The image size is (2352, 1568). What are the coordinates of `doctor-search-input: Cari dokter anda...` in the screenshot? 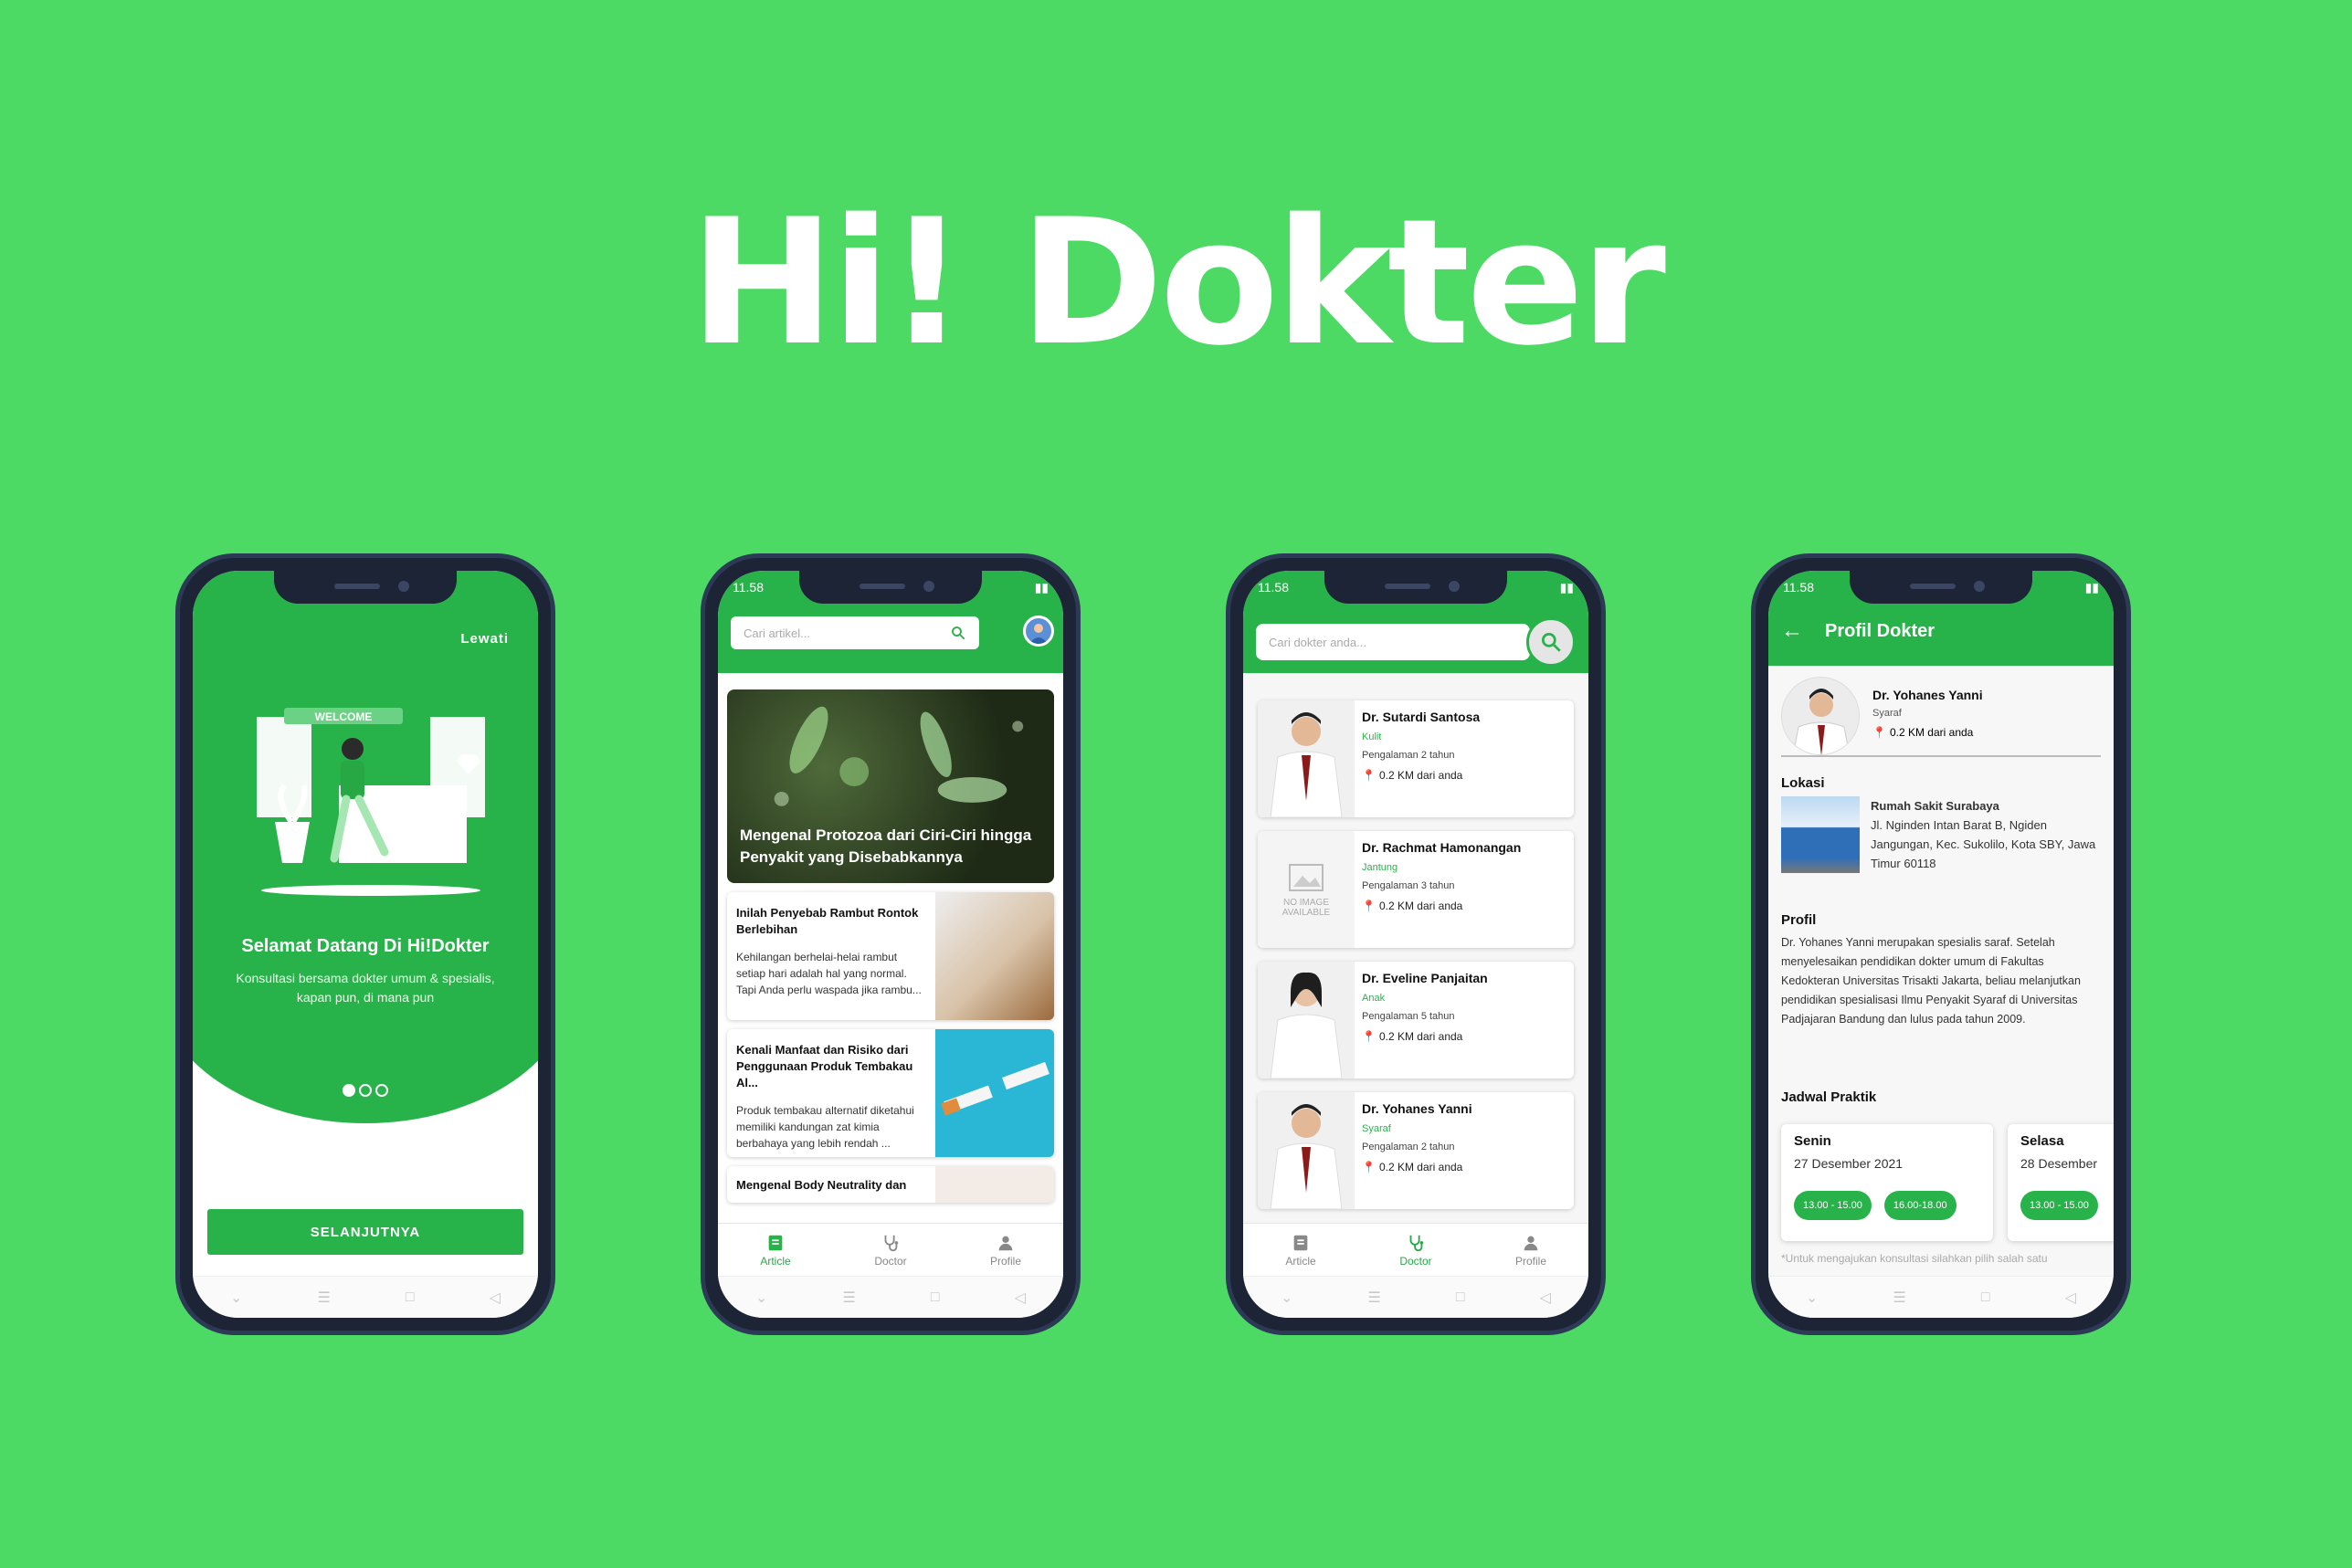 It's located at (1393, 642).